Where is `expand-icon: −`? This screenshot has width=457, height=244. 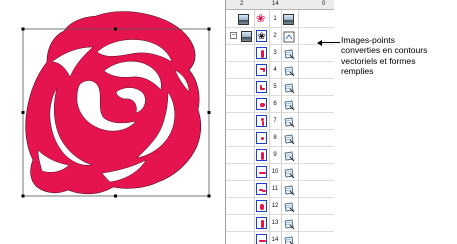 expand-icon: − is located at coordinates (233, 35).